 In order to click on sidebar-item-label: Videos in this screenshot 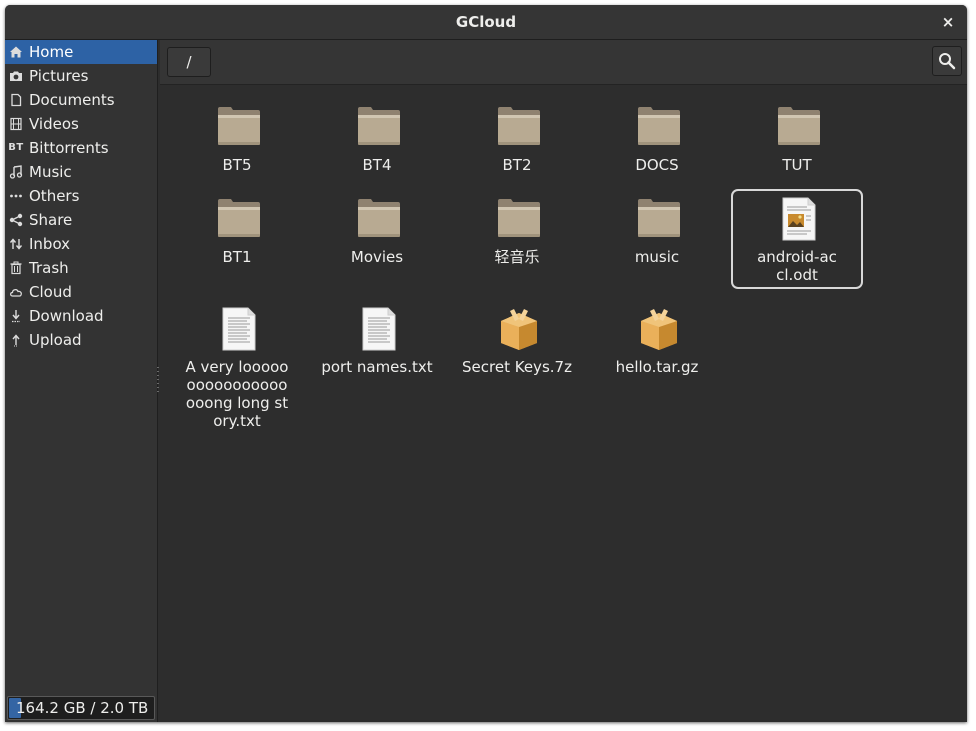, I will do `click(54, 124)`.